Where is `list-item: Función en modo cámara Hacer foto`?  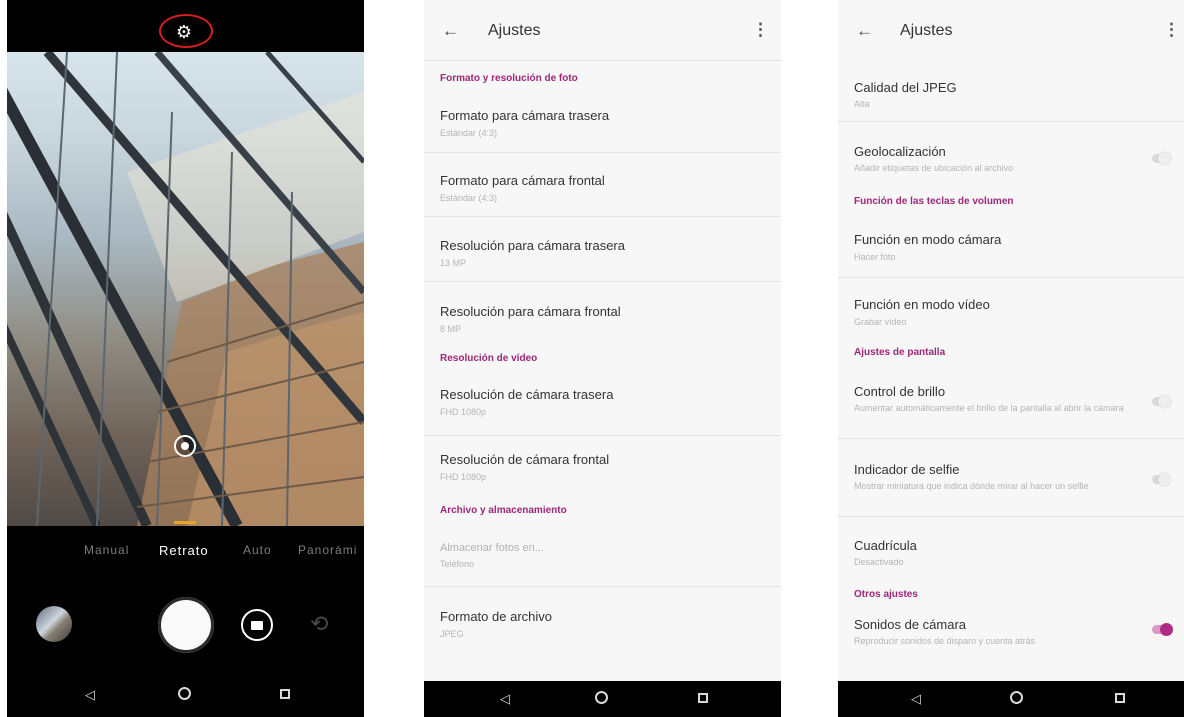 list-item: Función en modo cámara Hacer foto is located at coordinates (1011, 246).